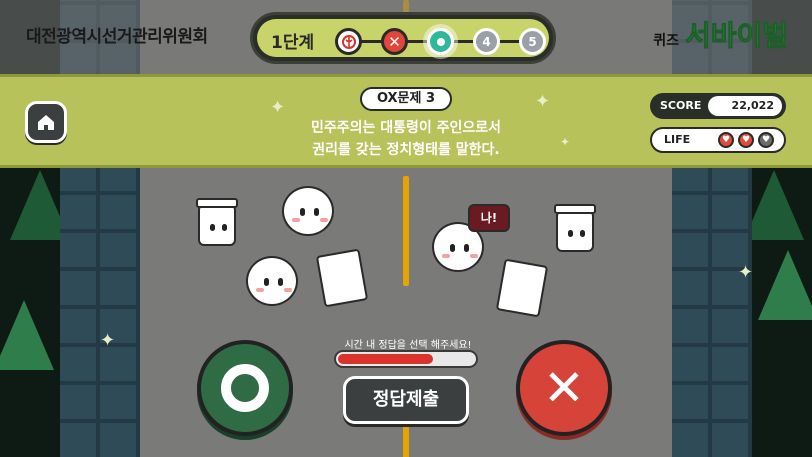 The image size is (812, 457). I want to click on timer-bar, so click(406, 359).